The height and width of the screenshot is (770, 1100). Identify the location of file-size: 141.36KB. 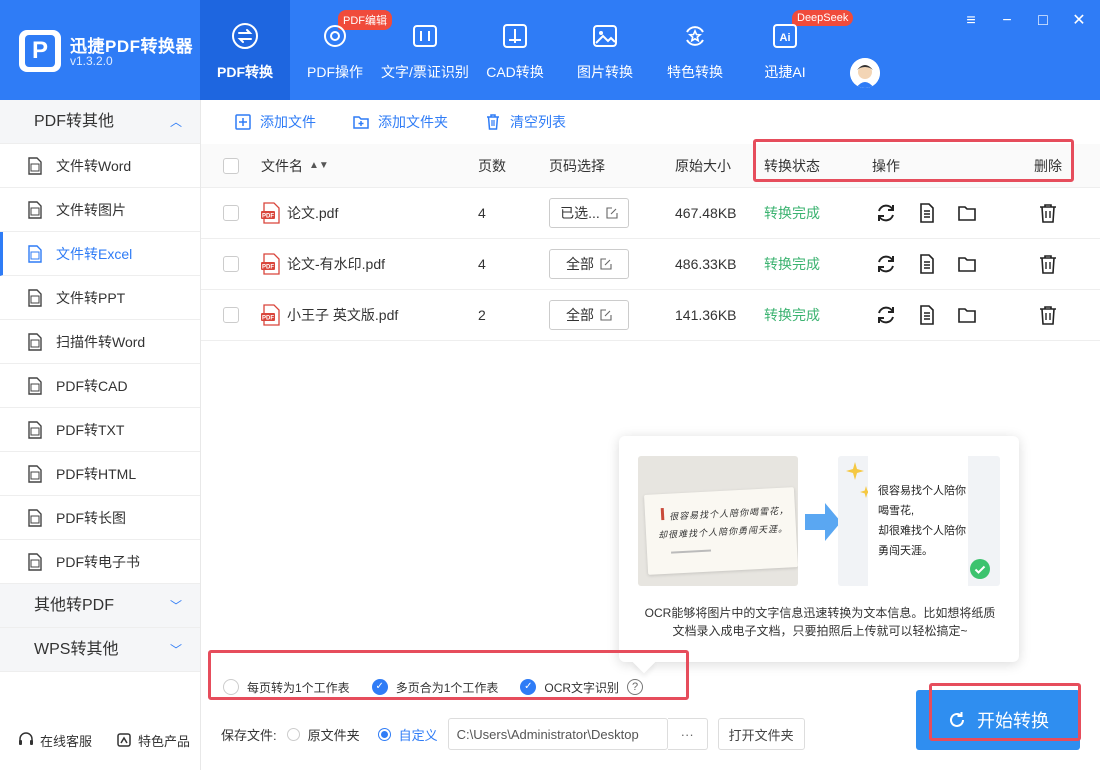
(706, 315).